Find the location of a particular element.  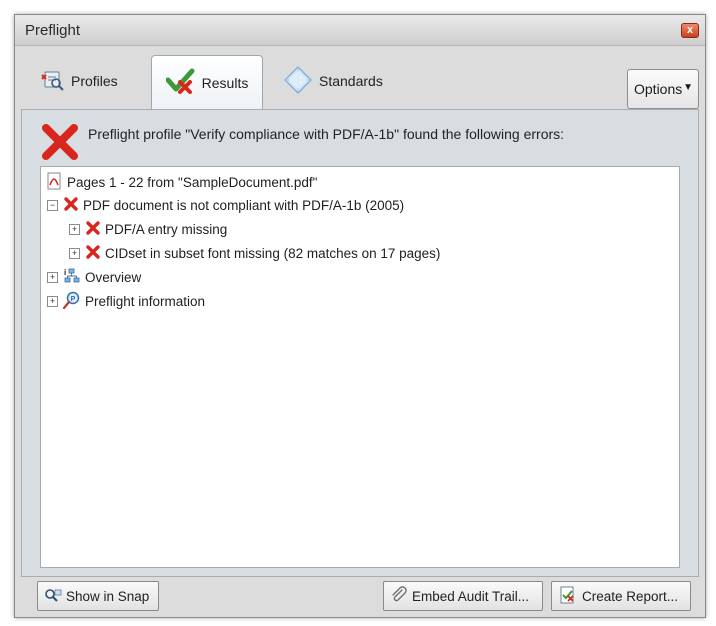

tree-row-document: Pages 1 - 22 from "SampleDocument.pdf" is located at coordinates (182, 182).